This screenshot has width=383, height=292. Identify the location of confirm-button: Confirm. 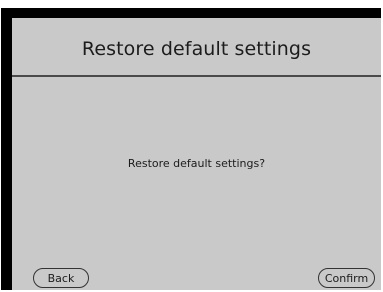
(346, 278).